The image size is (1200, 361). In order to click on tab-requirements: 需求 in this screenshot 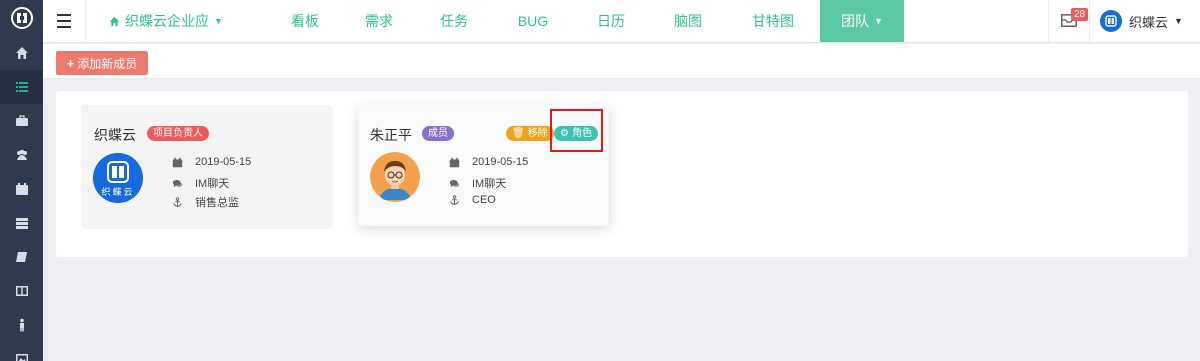, I will do `click(379, 21)`.